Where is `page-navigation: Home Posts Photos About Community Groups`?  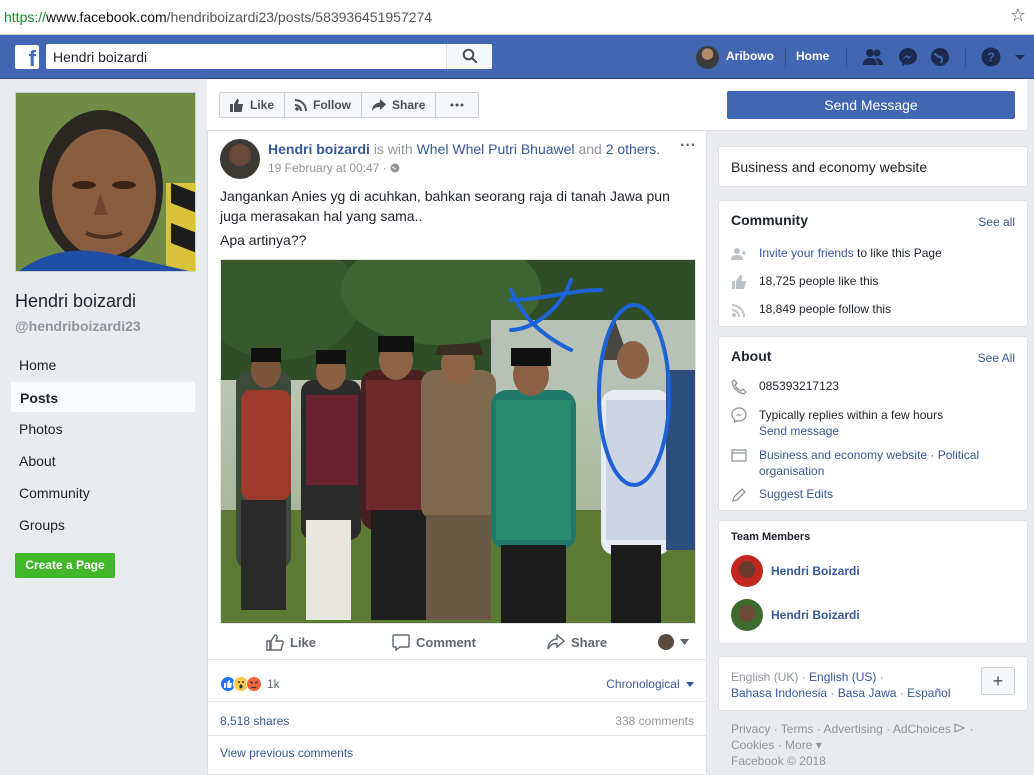
page-navigation: Home Posts Photos About Community Groups is located at coordinates (103, 445).